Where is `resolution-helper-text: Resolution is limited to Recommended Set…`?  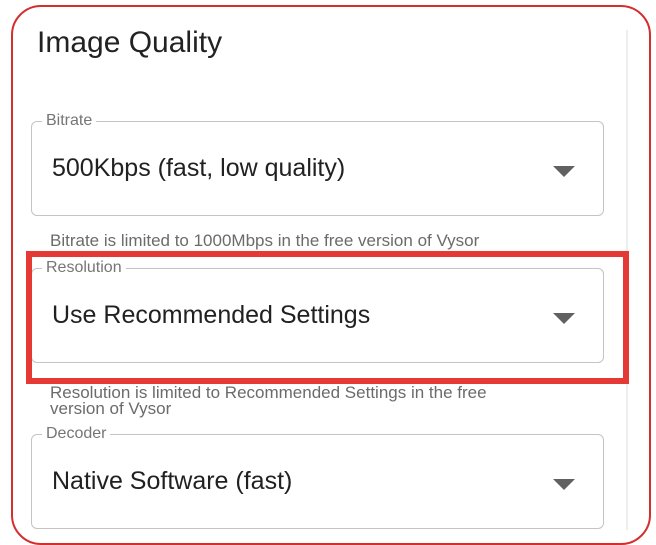 resolution-helper-text: Resolution is limited to Recommended Set… is located at coordinates (268, 401).